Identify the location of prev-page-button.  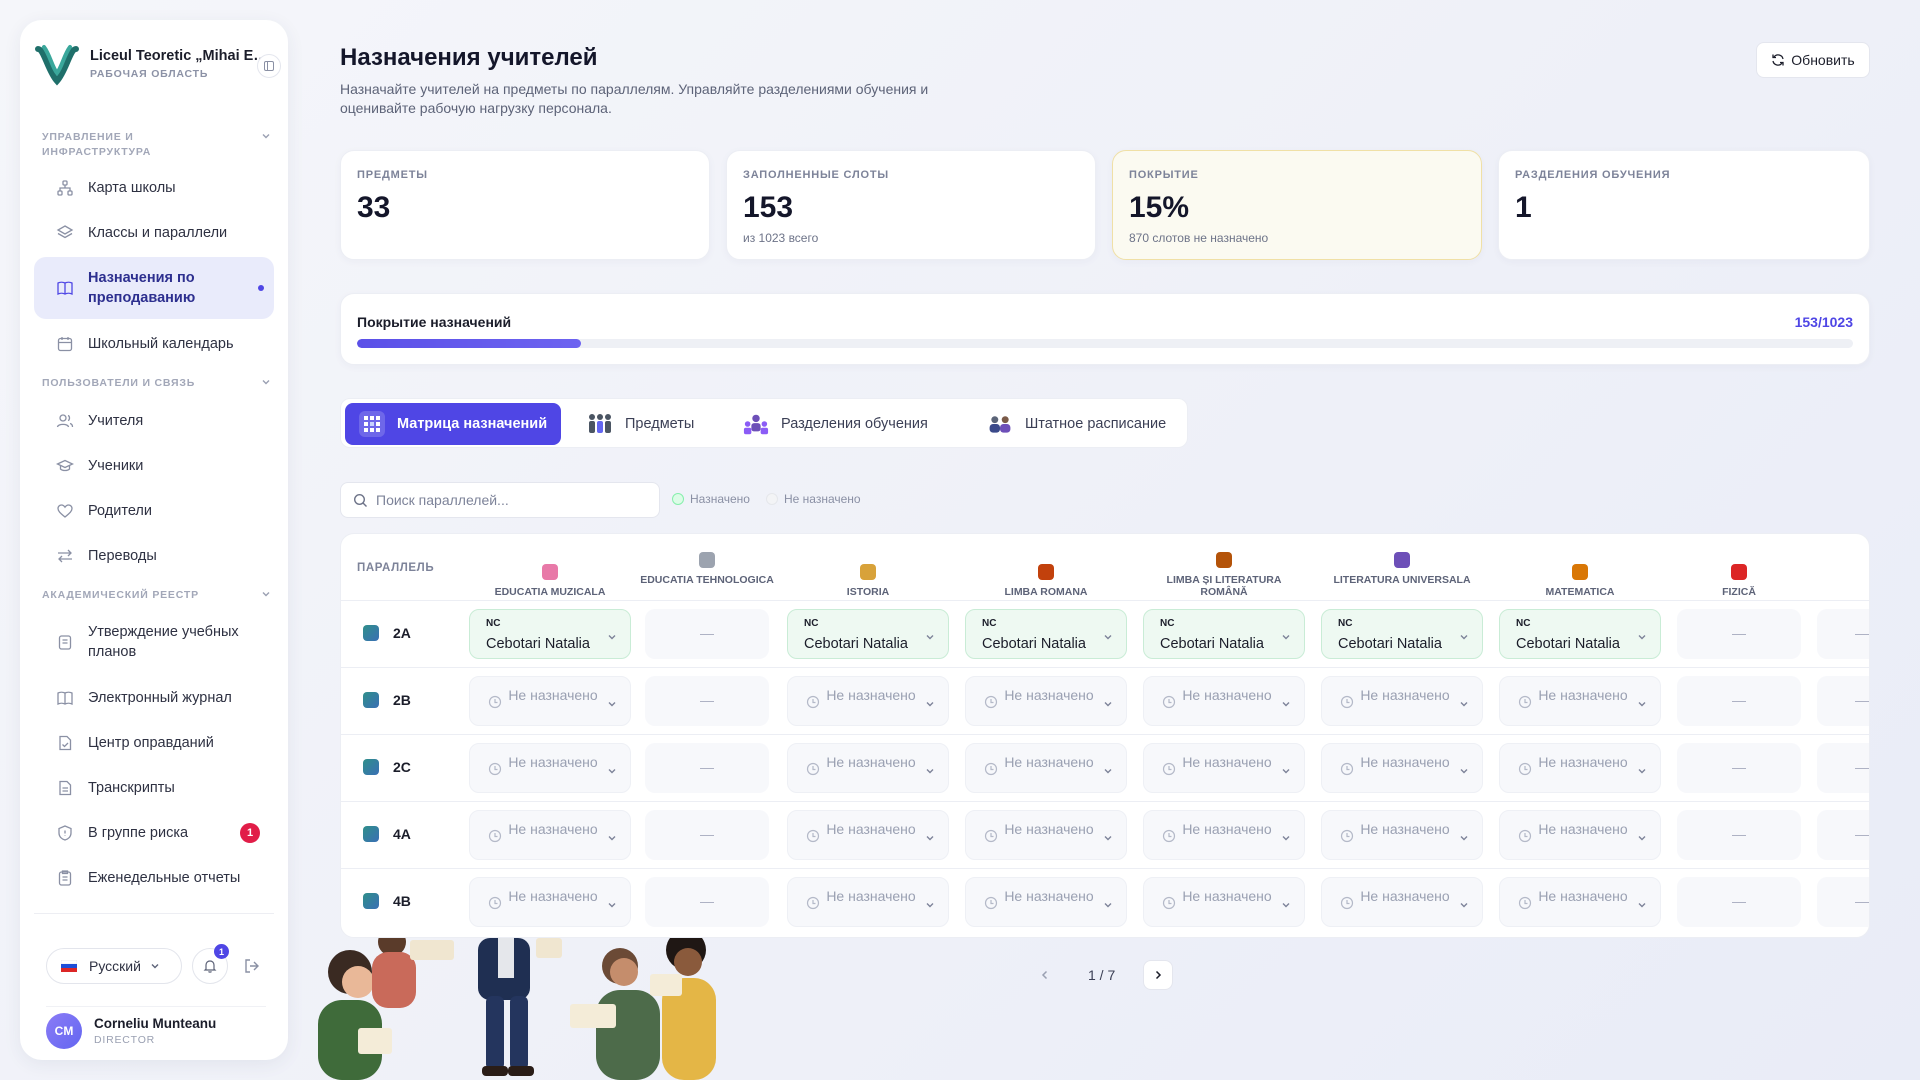
(1045, 975).